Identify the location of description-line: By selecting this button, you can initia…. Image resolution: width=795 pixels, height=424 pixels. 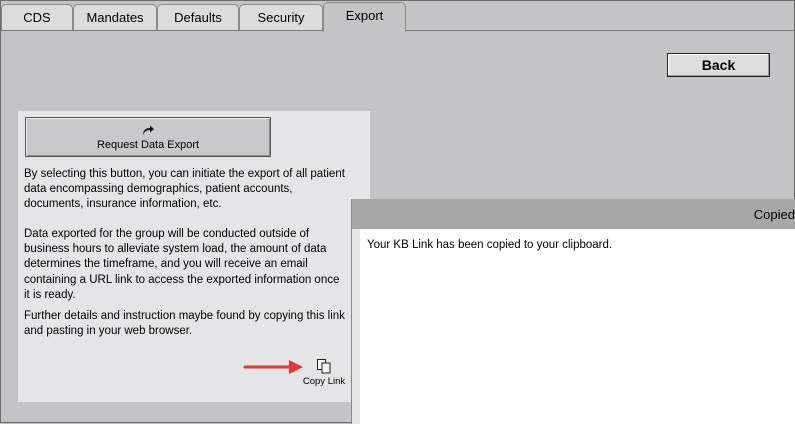
(184, 174).